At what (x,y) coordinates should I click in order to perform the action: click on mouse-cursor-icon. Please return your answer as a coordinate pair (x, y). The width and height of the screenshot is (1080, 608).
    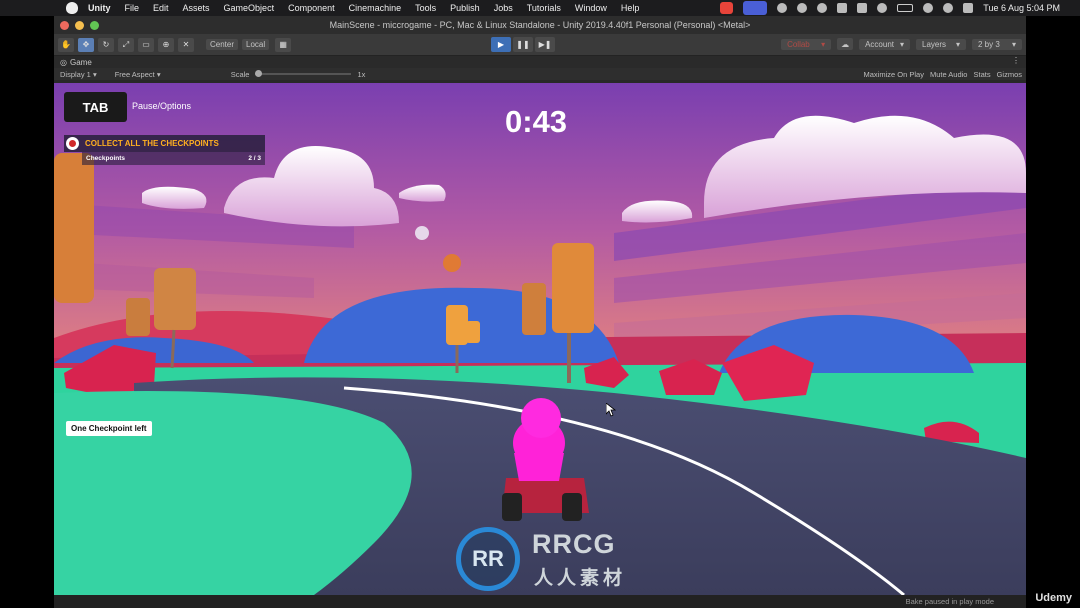
    Looking at the image, I should click on (611, 410).